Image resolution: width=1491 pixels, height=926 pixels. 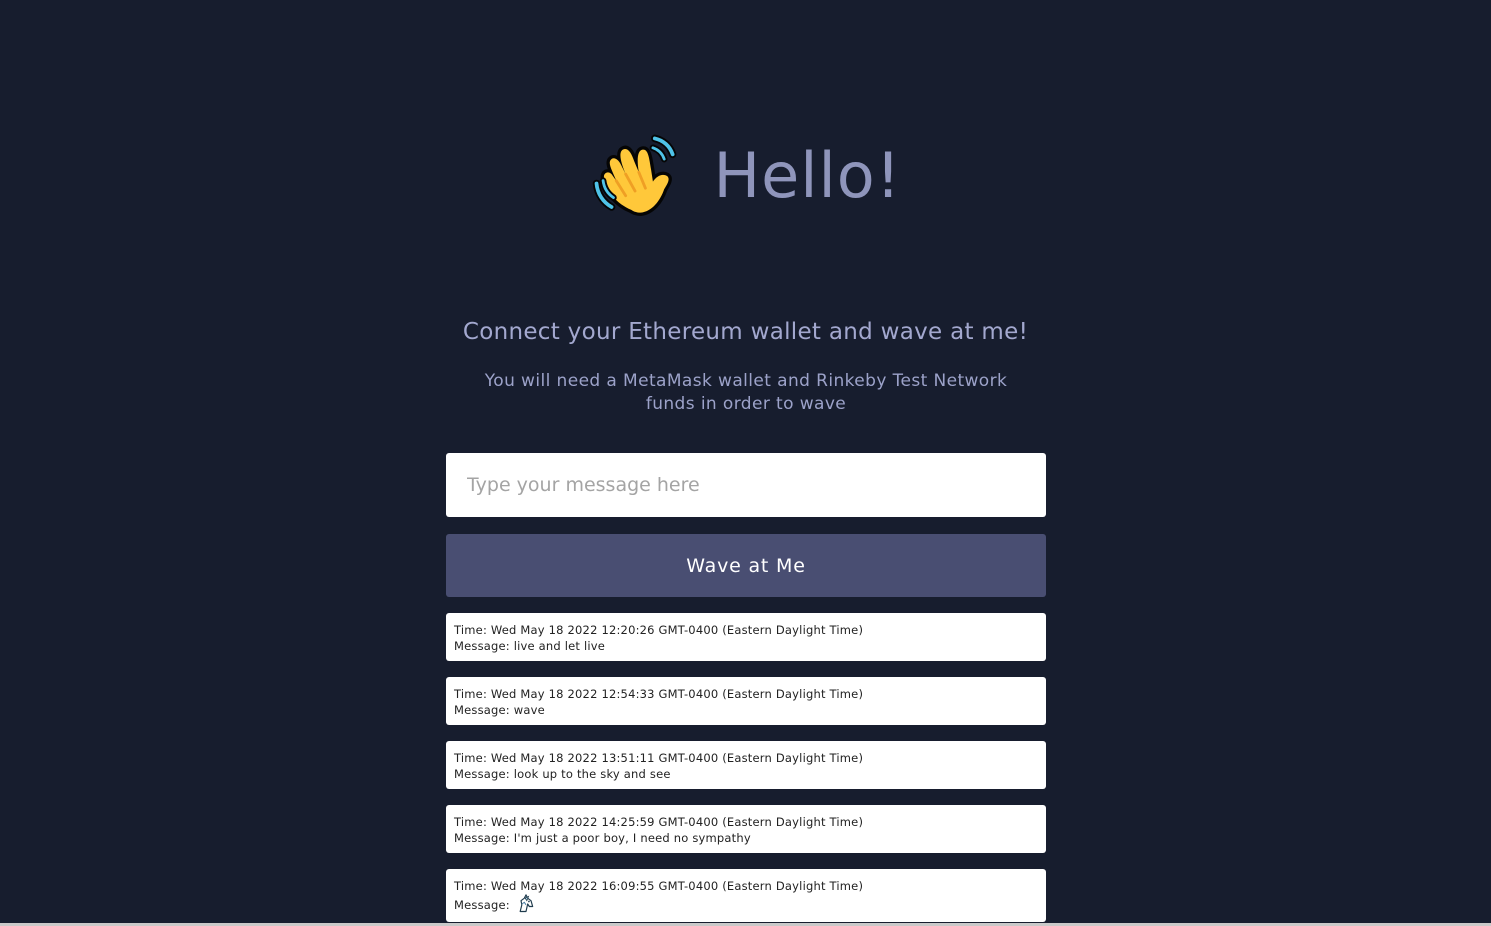 I want to click on wave-at-me-button: Wave at Me, so click(x=746, y=565).